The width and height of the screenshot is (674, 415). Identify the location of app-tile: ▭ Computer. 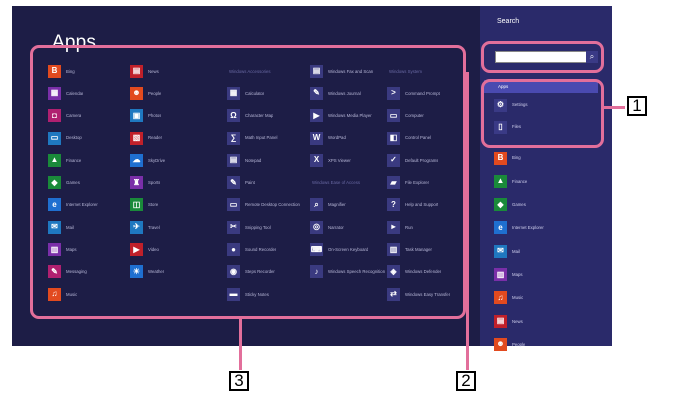
(427, 116).